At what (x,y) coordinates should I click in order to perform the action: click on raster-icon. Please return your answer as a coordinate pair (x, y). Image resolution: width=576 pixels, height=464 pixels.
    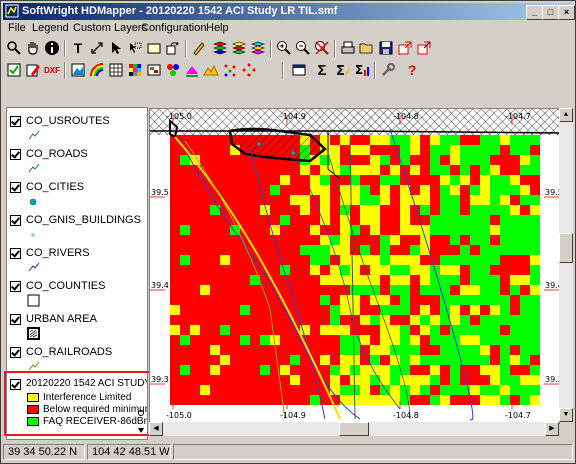
    Looking at the image, I should click on (154, 70).